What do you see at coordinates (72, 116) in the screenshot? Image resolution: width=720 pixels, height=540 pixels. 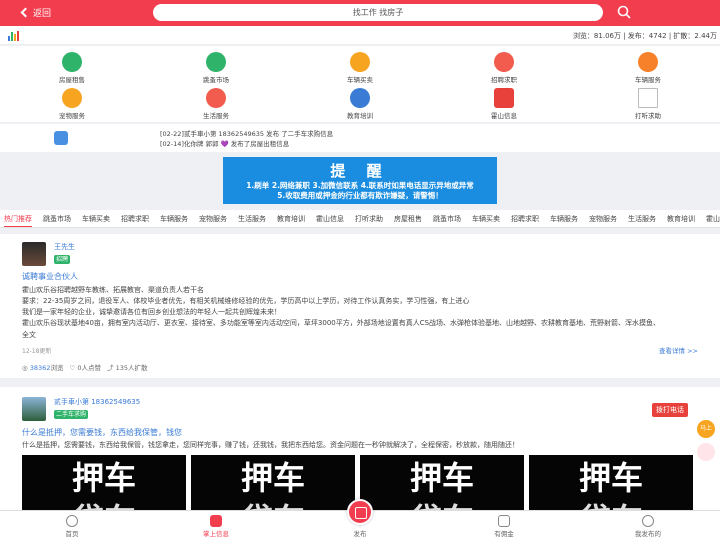 I see `category-label: 宠物服务` at bounding box center [72, 116].